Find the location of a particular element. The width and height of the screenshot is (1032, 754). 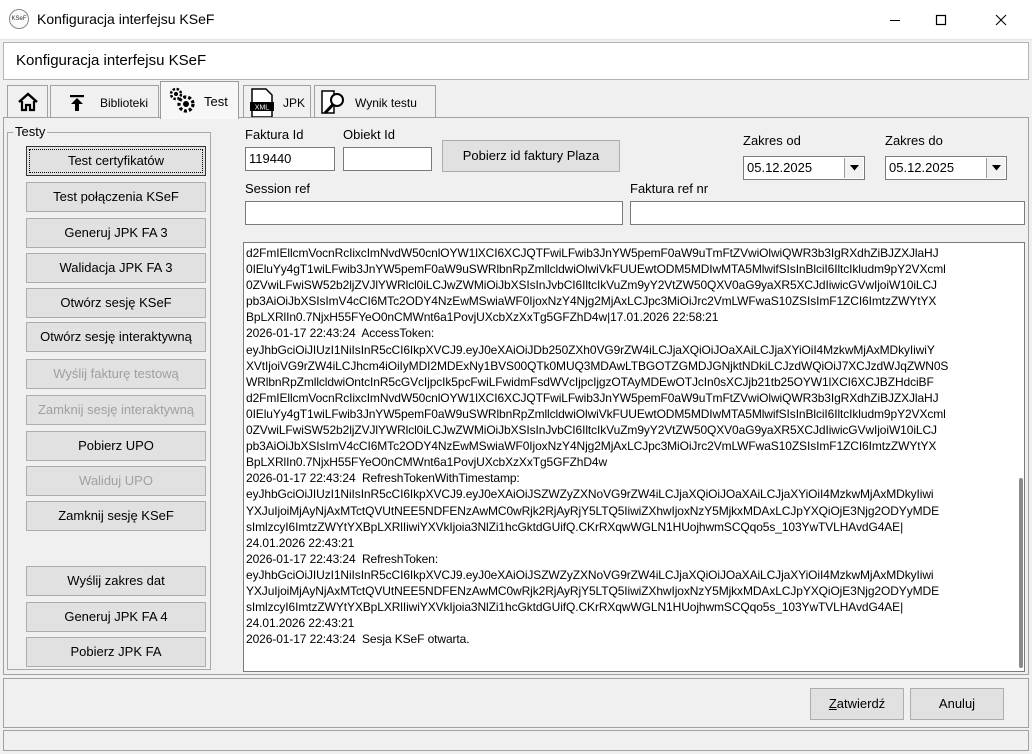

log-line: 2026-01-17 22:43:24 Sesja KSeF otwarta. is located at coordinates (358, 639).